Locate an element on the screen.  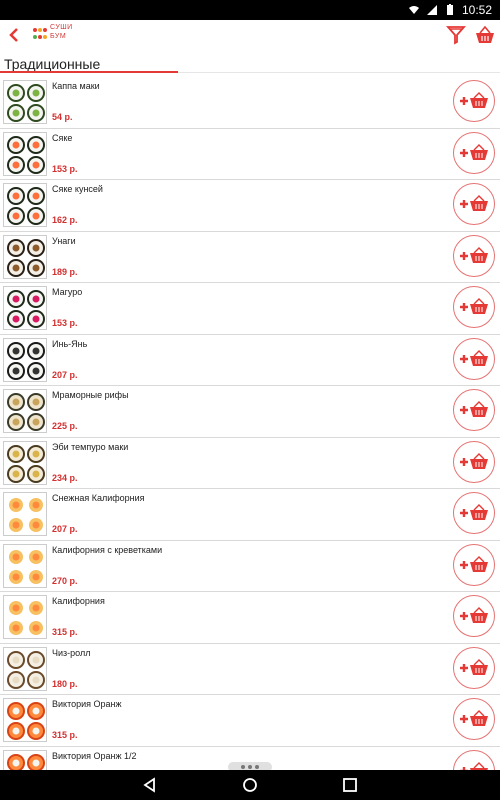
product-price: 54 р. is located at coordinates (62, 117).